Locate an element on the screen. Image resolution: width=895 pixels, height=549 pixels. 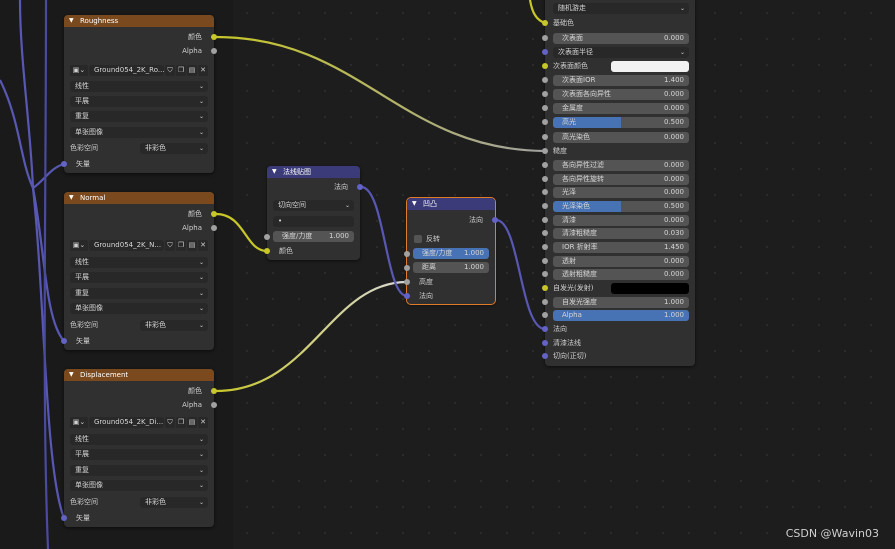
image-browse-icon: ▣⌄ is located at coordinates (79, 422).